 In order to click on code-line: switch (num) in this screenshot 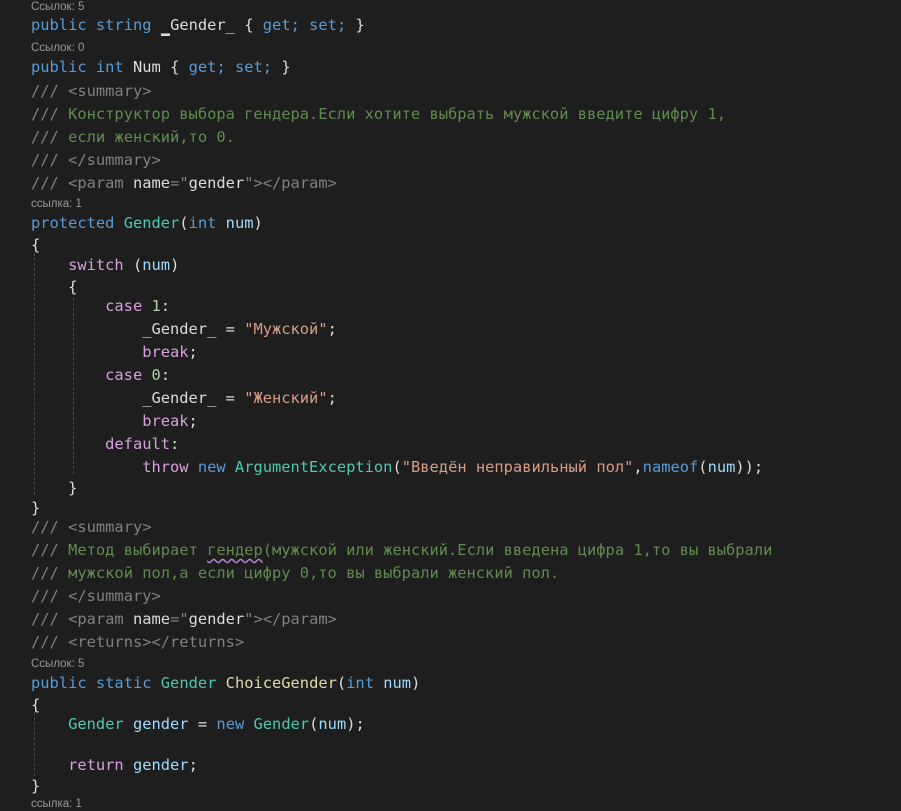, I will do `click(105, 265)`.